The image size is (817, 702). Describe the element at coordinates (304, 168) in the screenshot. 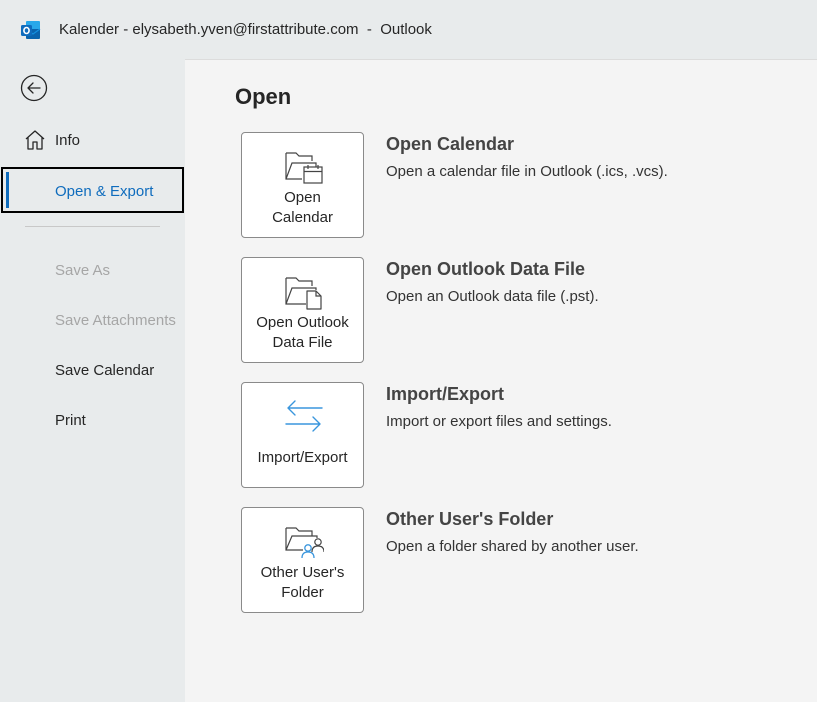

I see `folder-calendar-icon` at that location.